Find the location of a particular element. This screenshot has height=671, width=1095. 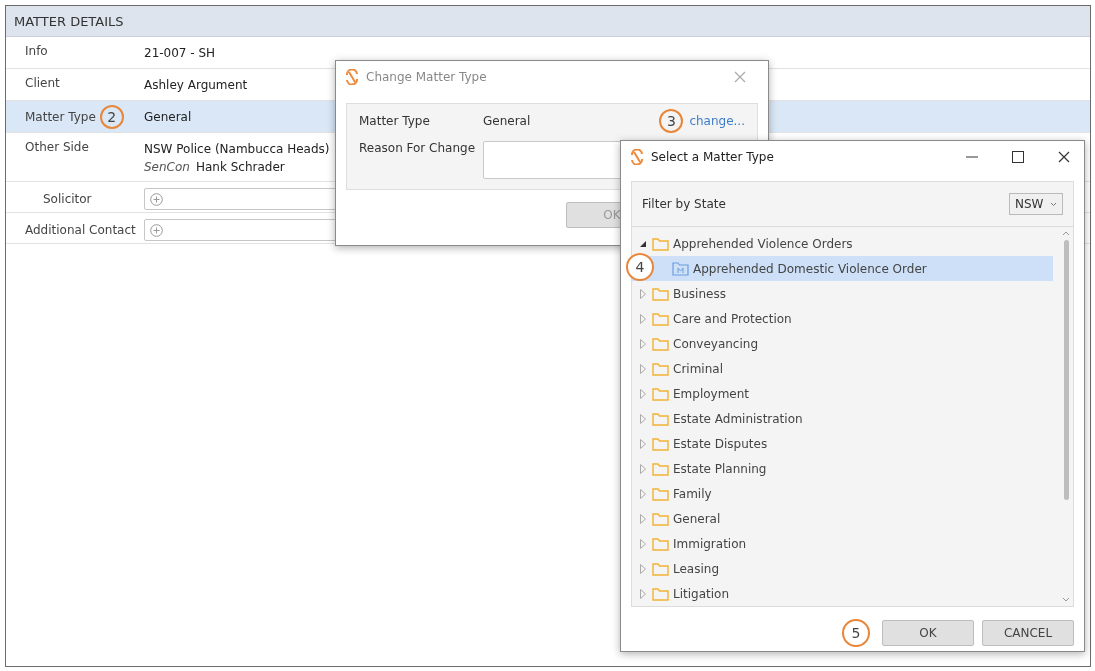

field-value: Ashley Argument is located at coordinates (196, 85).